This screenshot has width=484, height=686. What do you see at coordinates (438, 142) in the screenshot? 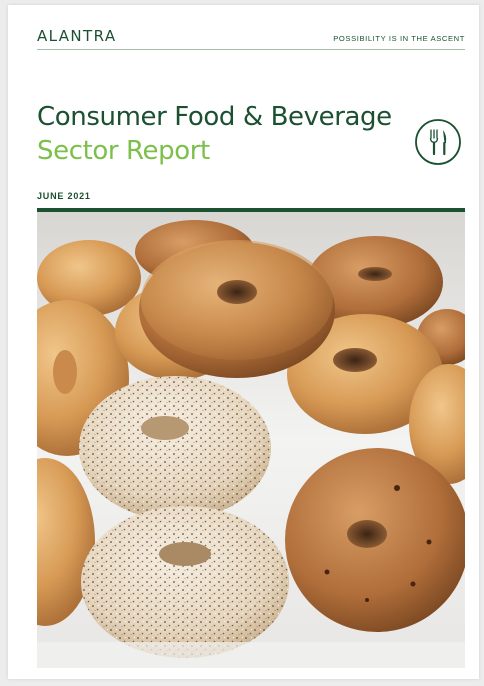
I see `fork-knife-icon` at bounding box center [438, 142].